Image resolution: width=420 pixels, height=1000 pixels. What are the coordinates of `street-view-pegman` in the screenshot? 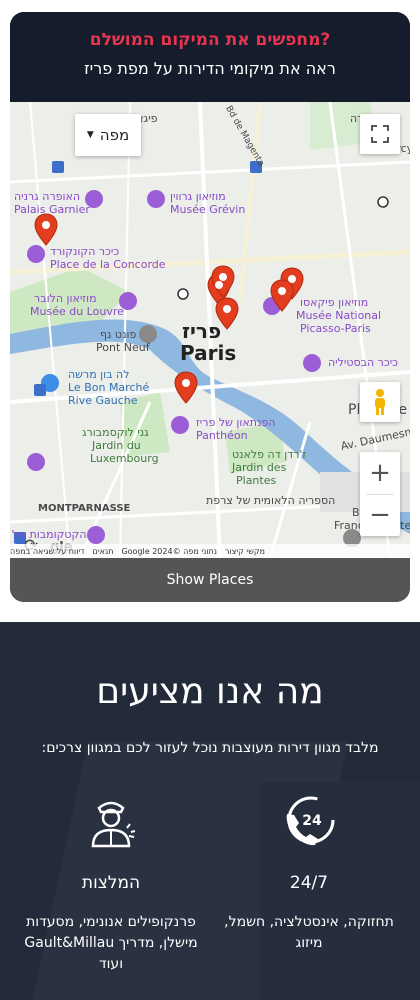 It's located at (380, 402).